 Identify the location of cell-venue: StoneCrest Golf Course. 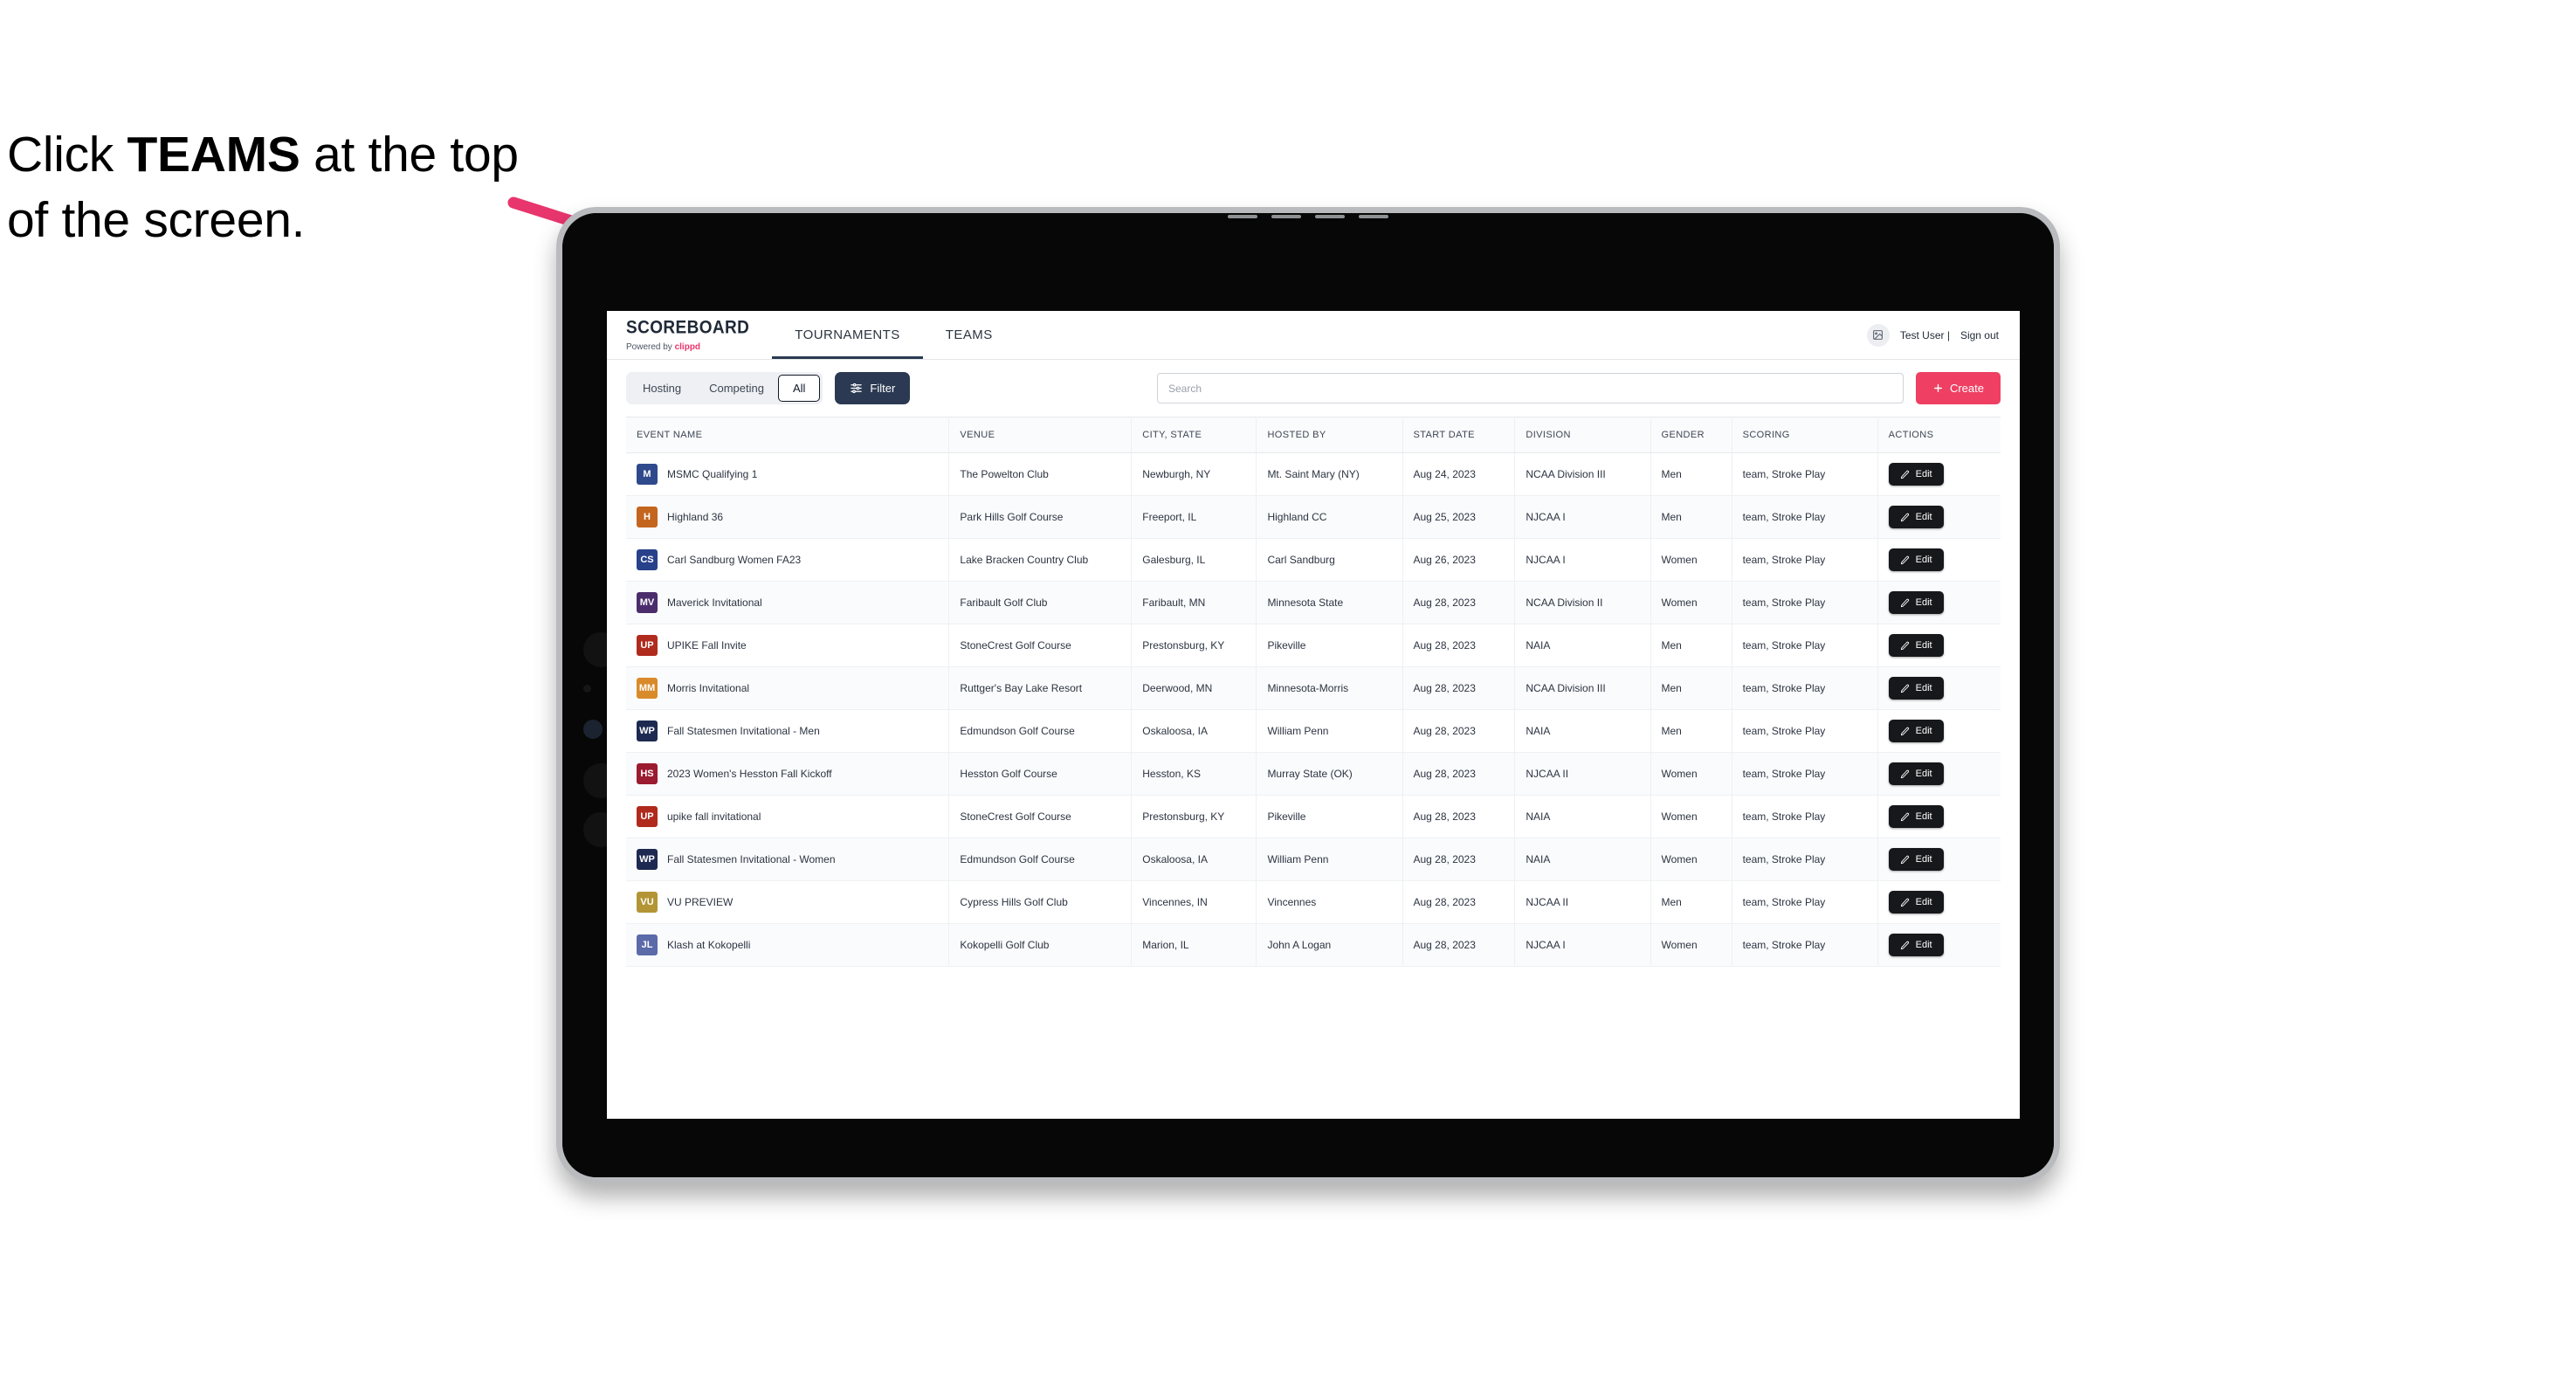
(1040, 645).